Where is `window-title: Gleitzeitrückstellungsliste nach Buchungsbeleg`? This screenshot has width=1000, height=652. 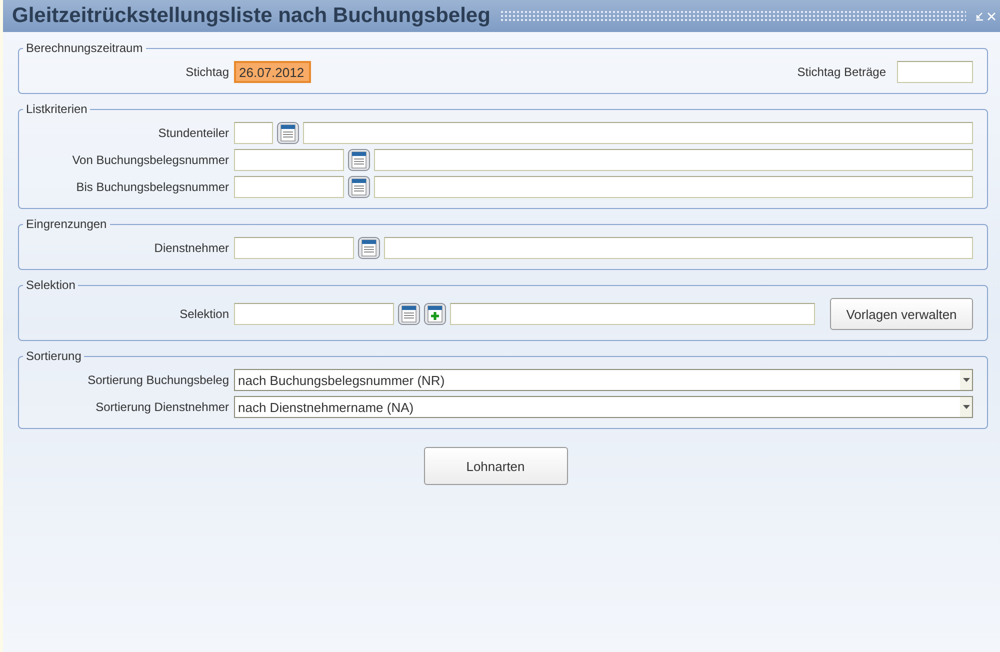 window-title: Gleitzeitrückstellungsliste nach Buchungsbeleg is located at coordinates (251, 16).